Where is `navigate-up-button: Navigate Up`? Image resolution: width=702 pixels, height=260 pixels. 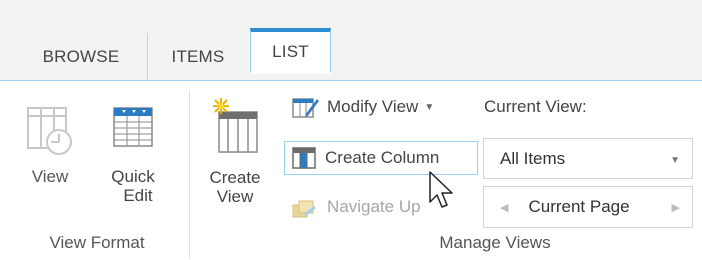
navigate-up-button: Navigate Up is located at coordinates (356, 207).